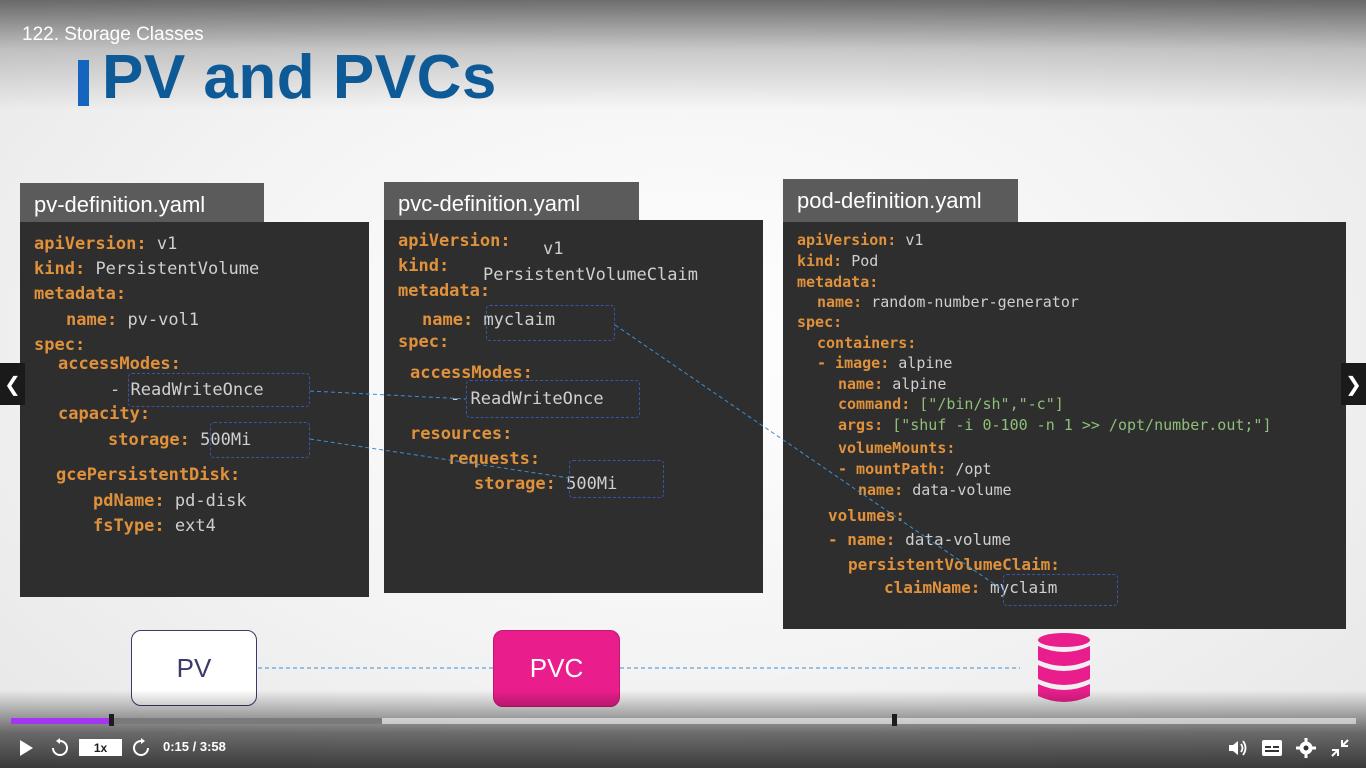 The image size is (1366, 768). Describe the element at coordinates (885, 363) in the screenshot. I see `pod-line-image: - image: alpine` at that location.